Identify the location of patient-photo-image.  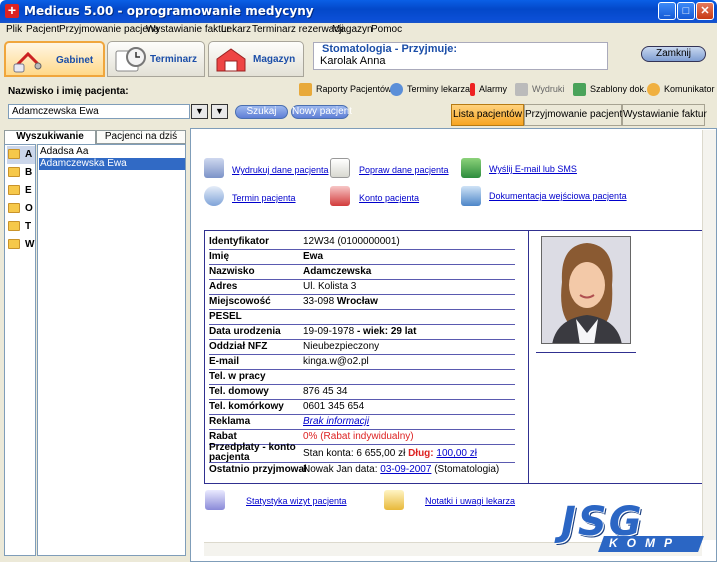
(586, 290).